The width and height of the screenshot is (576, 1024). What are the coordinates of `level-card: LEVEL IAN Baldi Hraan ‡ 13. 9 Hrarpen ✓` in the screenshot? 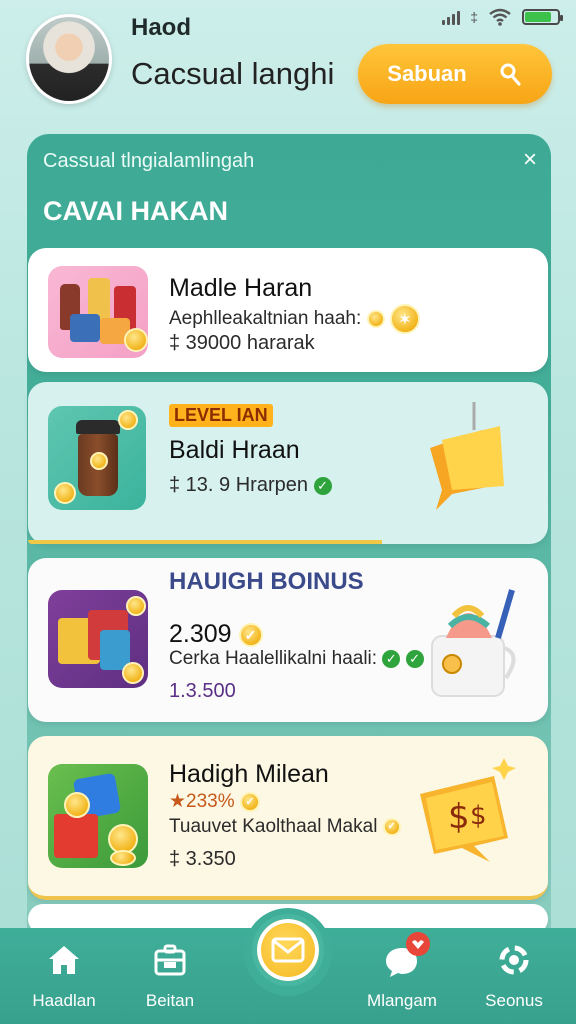 It's located at (288, 463).